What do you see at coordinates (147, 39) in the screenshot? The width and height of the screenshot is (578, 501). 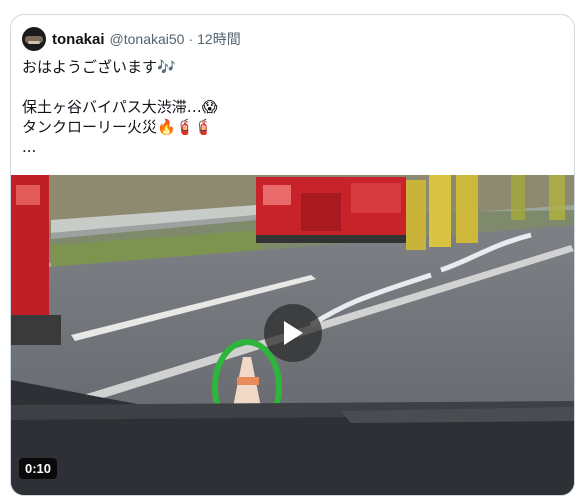 I see `author-handle: @tonakai50` at bounding box center [147, 39].